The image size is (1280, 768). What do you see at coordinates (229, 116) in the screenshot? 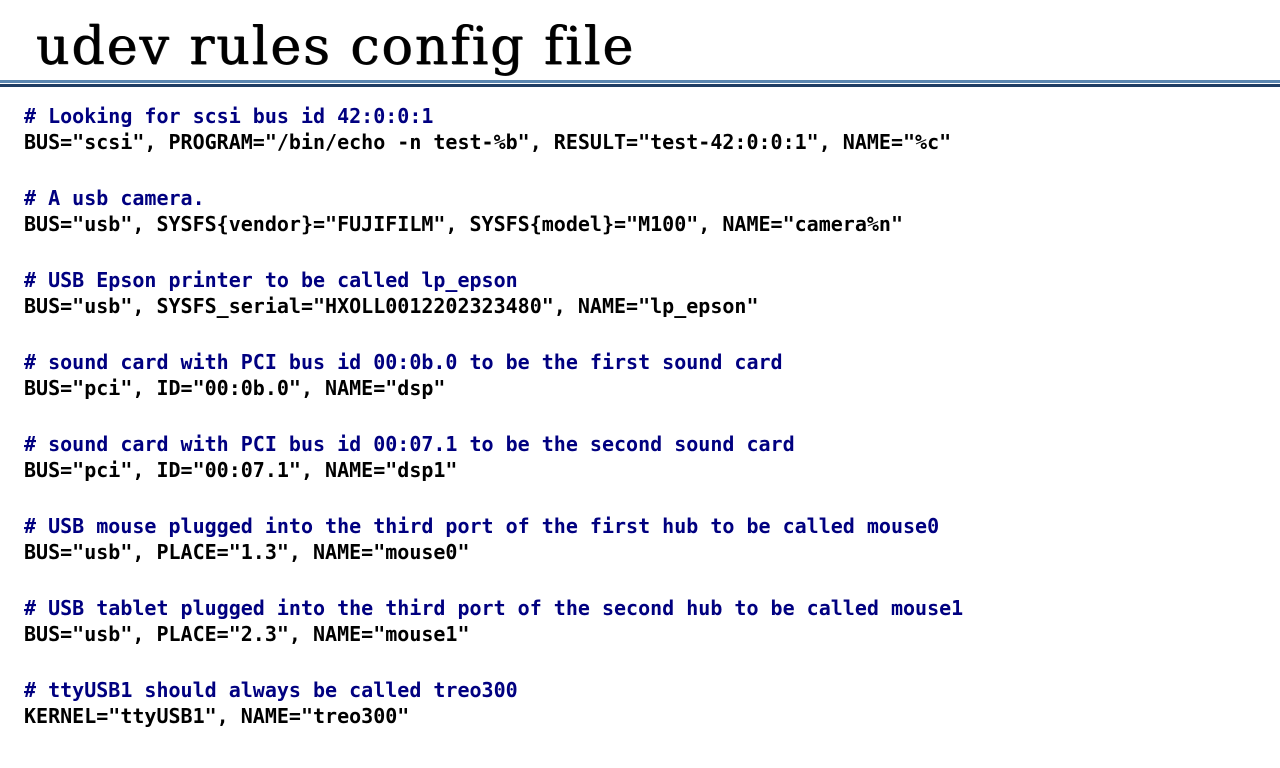
I see `comment-line: # Looking for scsi bus id 42:0:0:1` at bounding box center [229, 116].